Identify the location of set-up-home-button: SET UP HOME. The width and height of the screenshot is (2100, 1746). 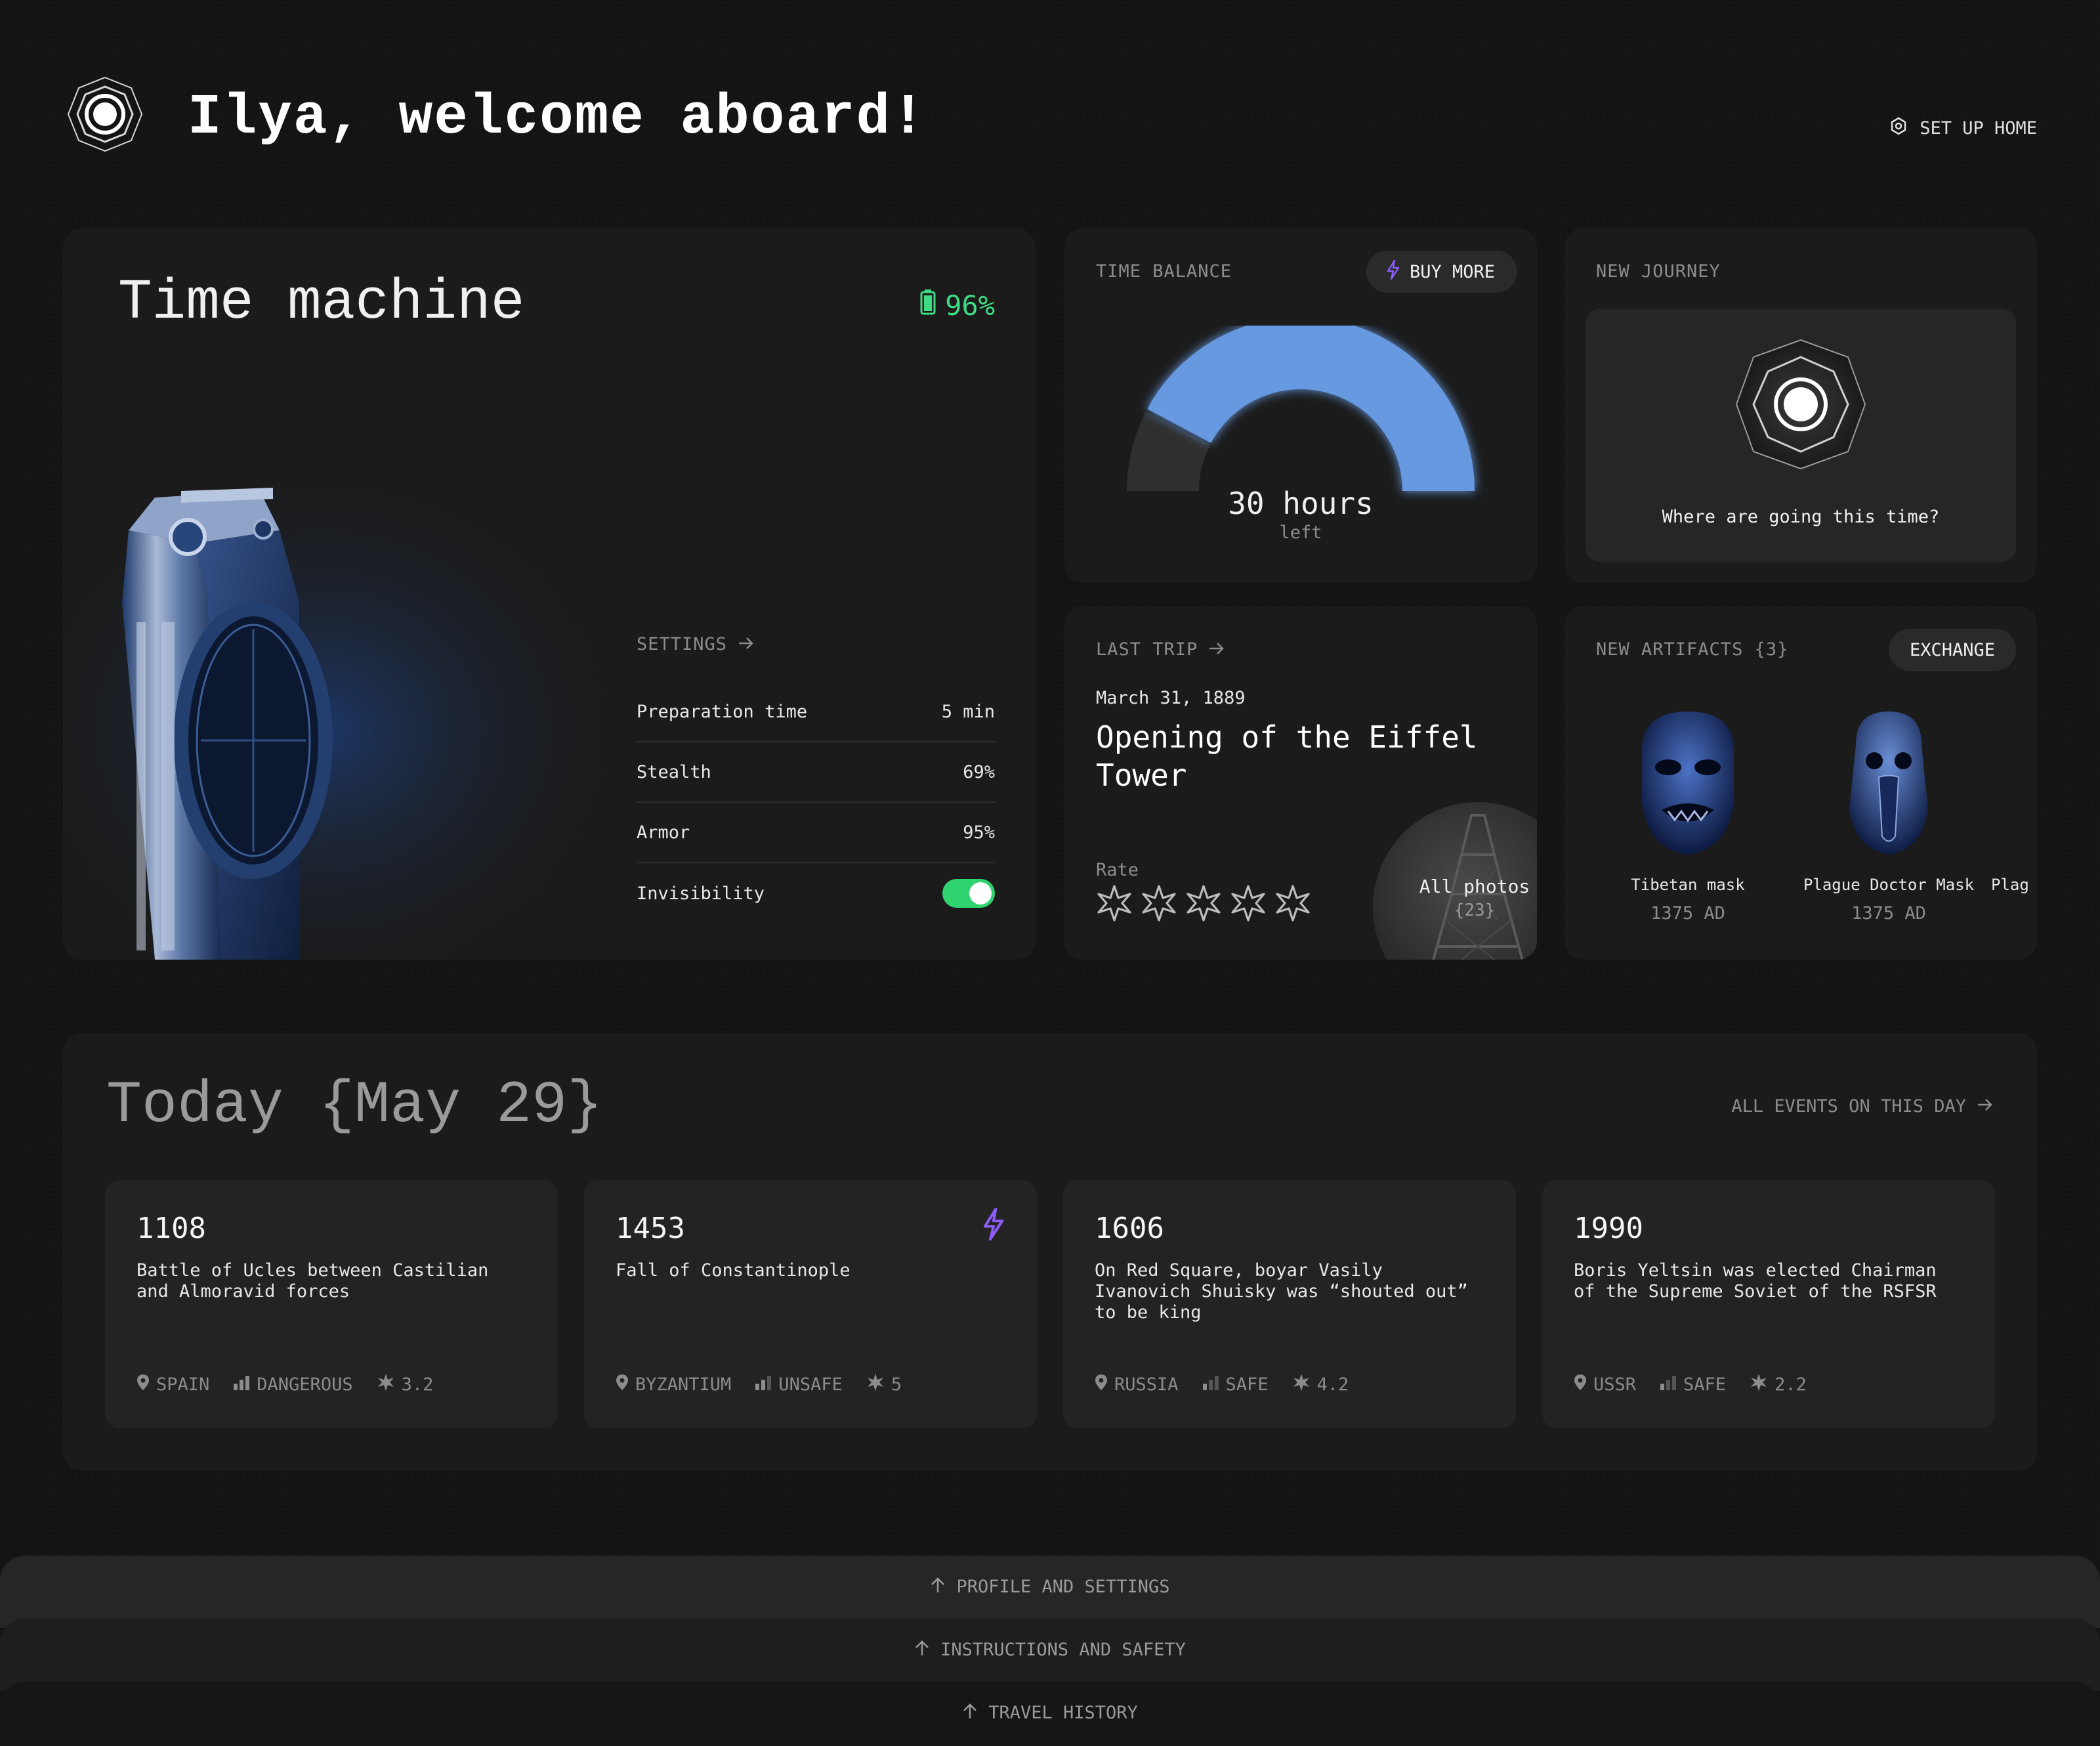
(1963, 128).